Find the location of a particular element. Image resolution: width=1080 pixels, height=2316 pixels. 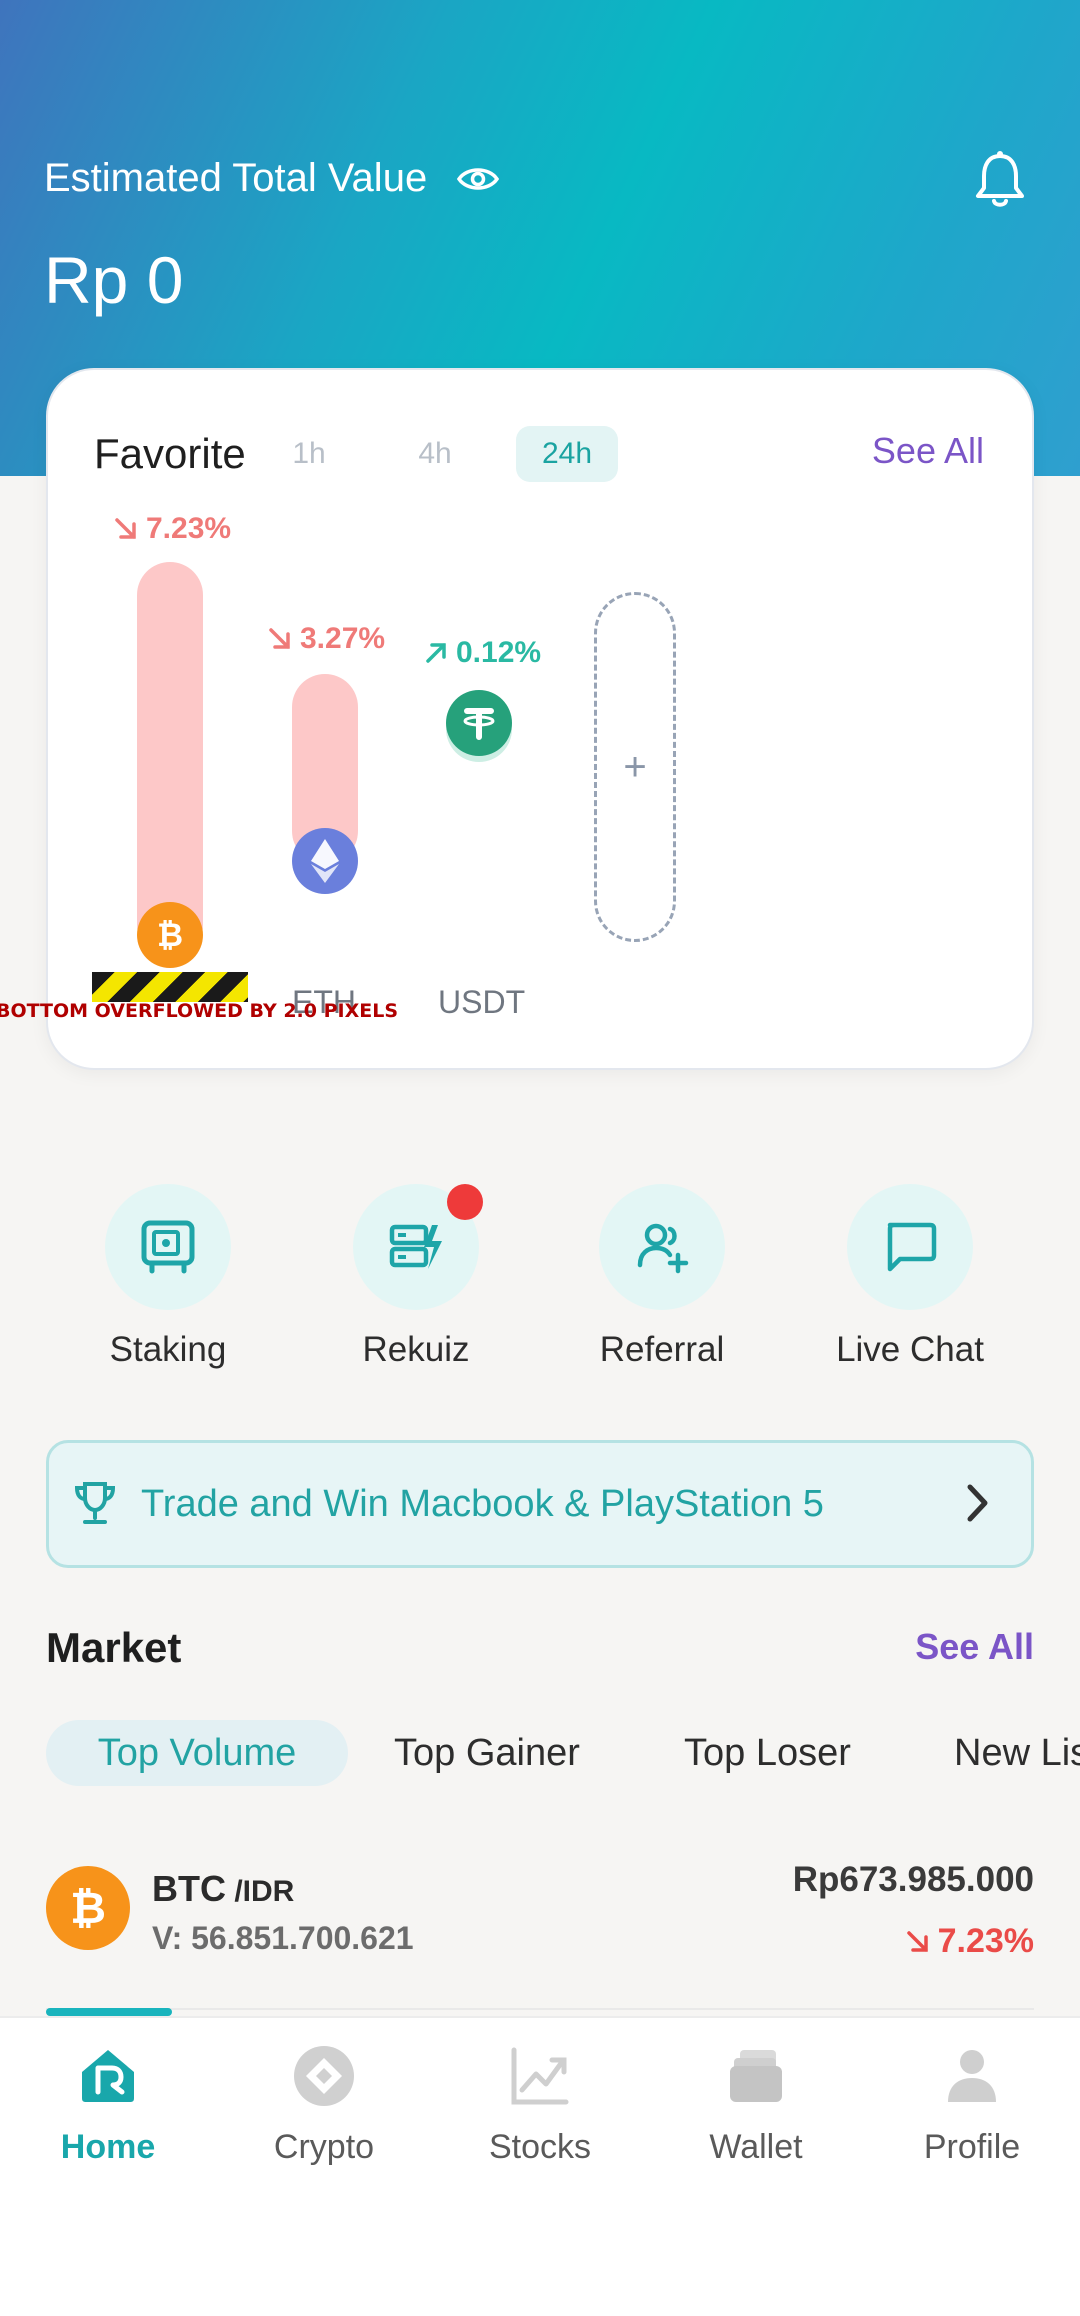

stocks-chart-icon is located at coordinates (540, 2076).